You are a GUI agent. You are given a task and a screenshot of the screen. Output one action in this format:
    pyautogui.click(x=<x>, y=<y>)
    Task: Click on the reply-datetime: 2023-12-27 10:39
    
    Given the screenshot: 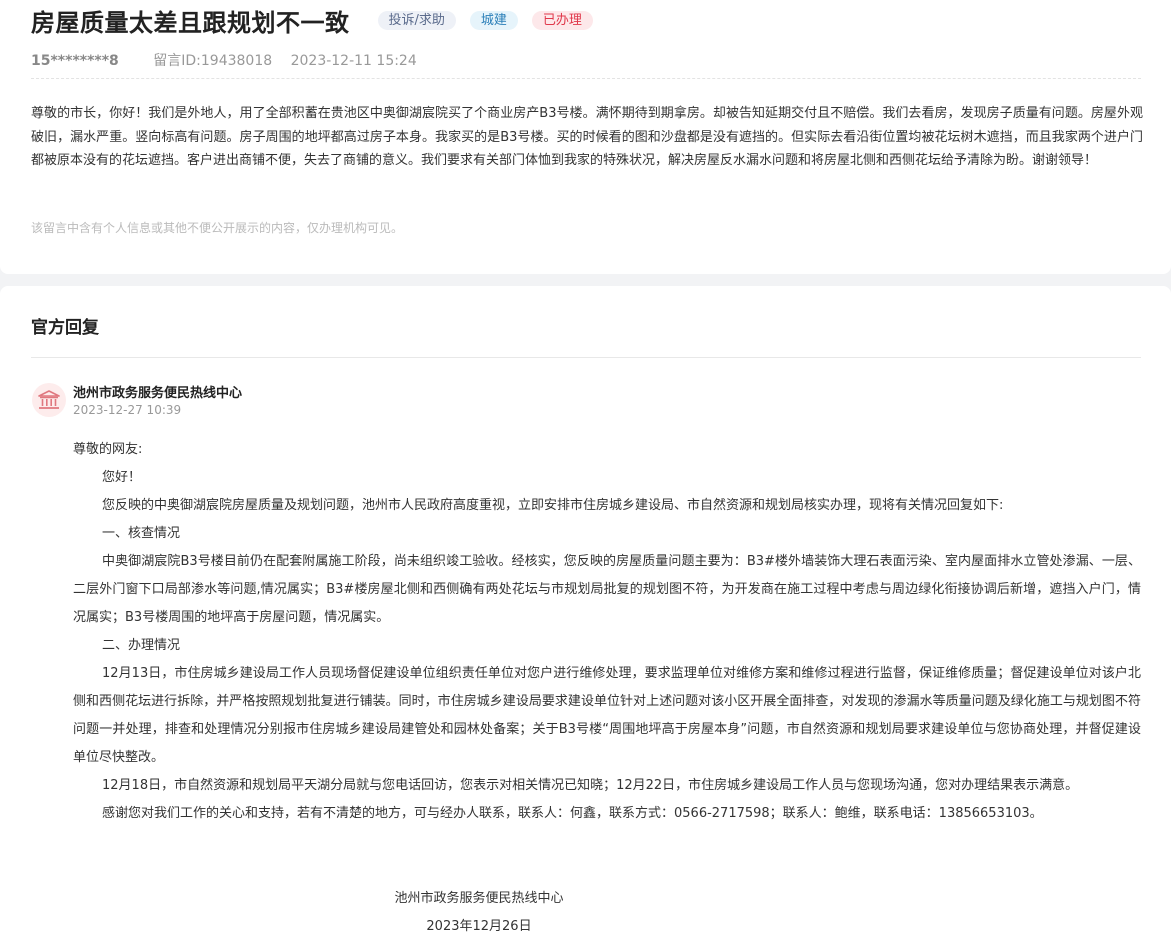 What is the action you would take?
    pyautogui.click(x=127, y=410)
    